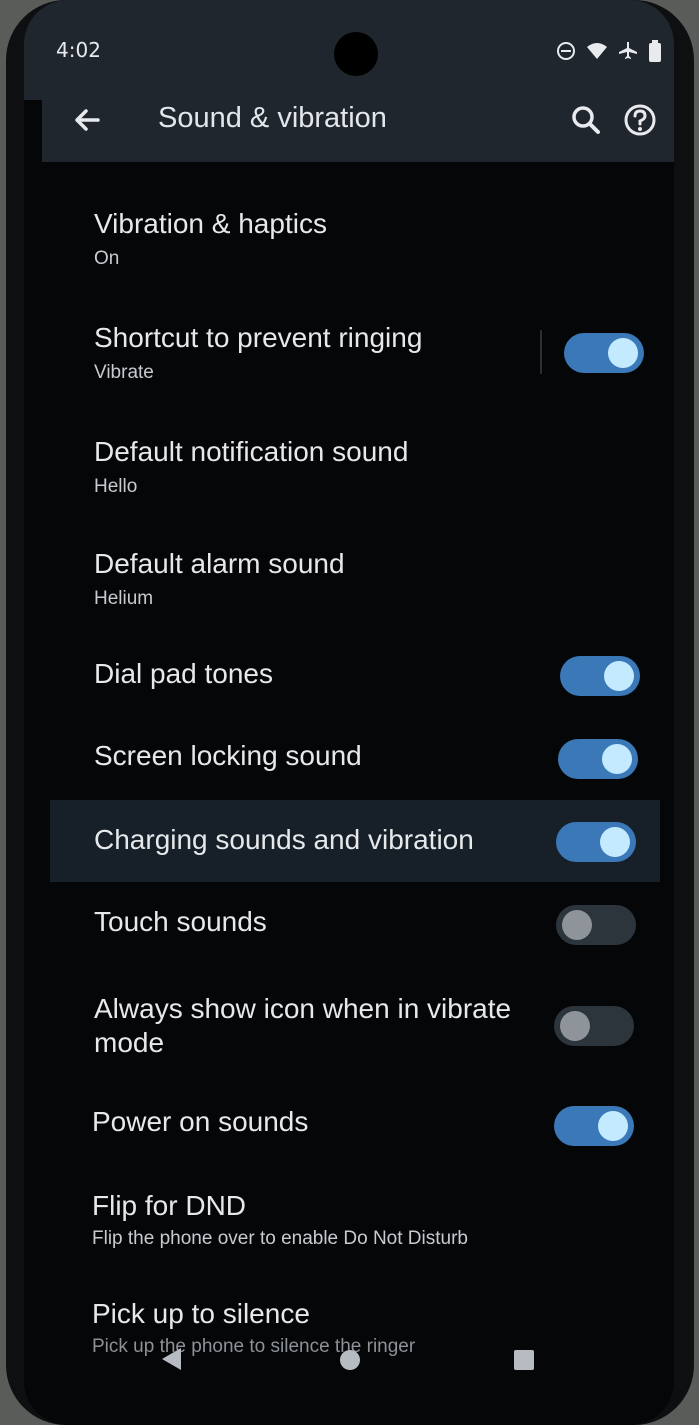 The width and height of the screenshot is (699, 1425). I want to click on nav-home-icon, so click(350, 1360).